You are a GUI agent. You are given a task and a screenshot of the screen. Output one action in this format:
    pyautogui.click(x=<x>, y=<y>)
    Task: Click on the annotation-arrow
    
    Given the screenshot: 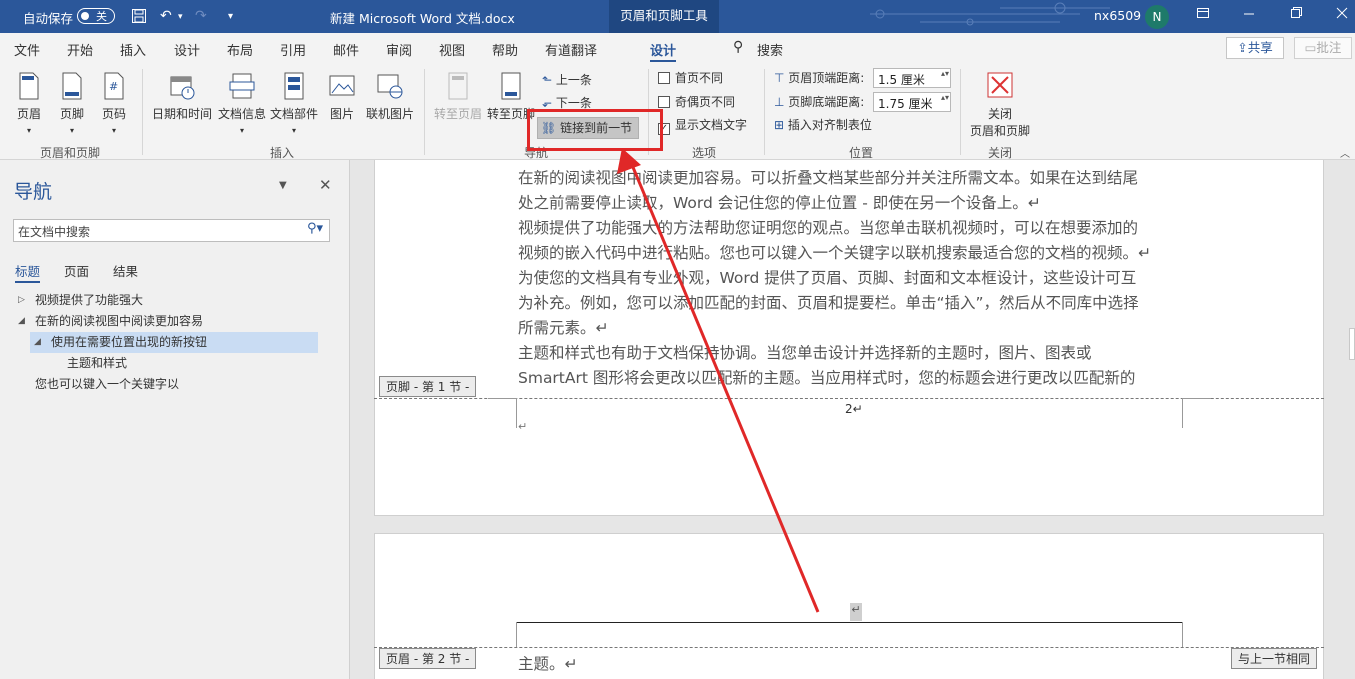 What is the action you would take?
    pyautogui.click(x=718, y=380)
    